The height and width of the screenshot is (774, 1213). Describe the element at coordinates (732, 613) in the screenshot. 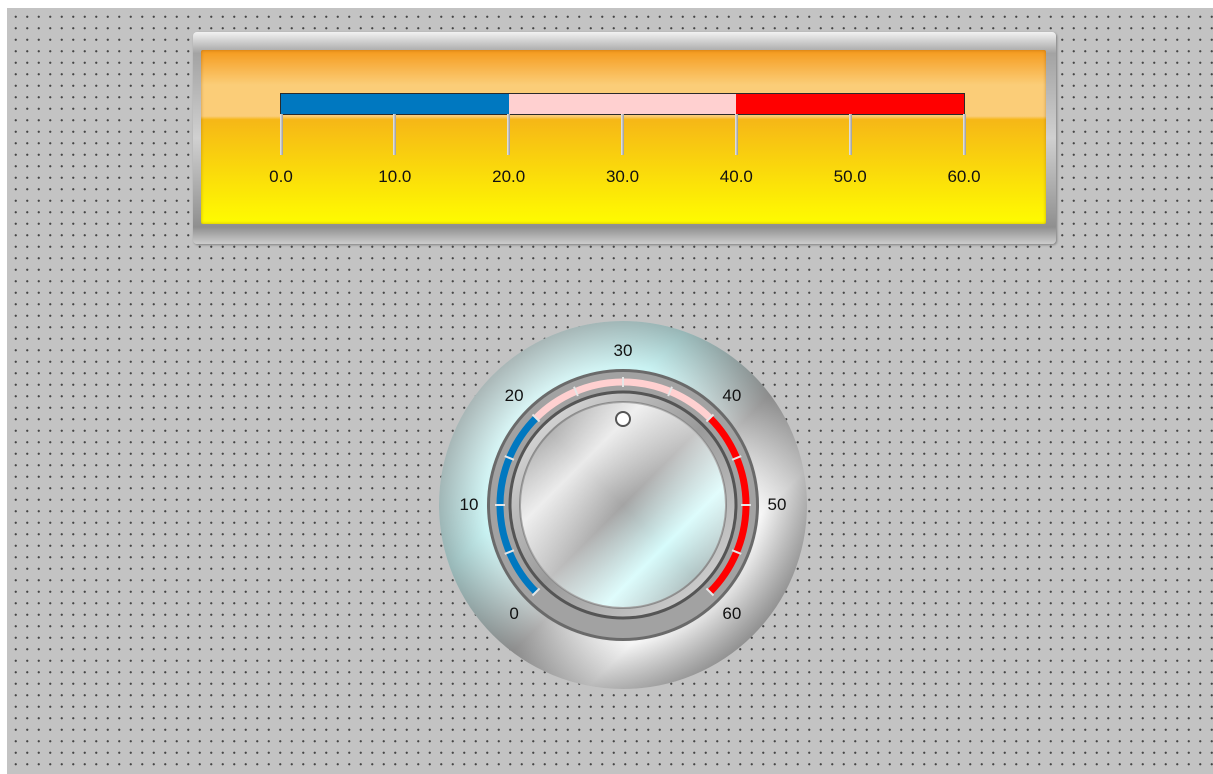

I see `dial-label: 60` at that location.